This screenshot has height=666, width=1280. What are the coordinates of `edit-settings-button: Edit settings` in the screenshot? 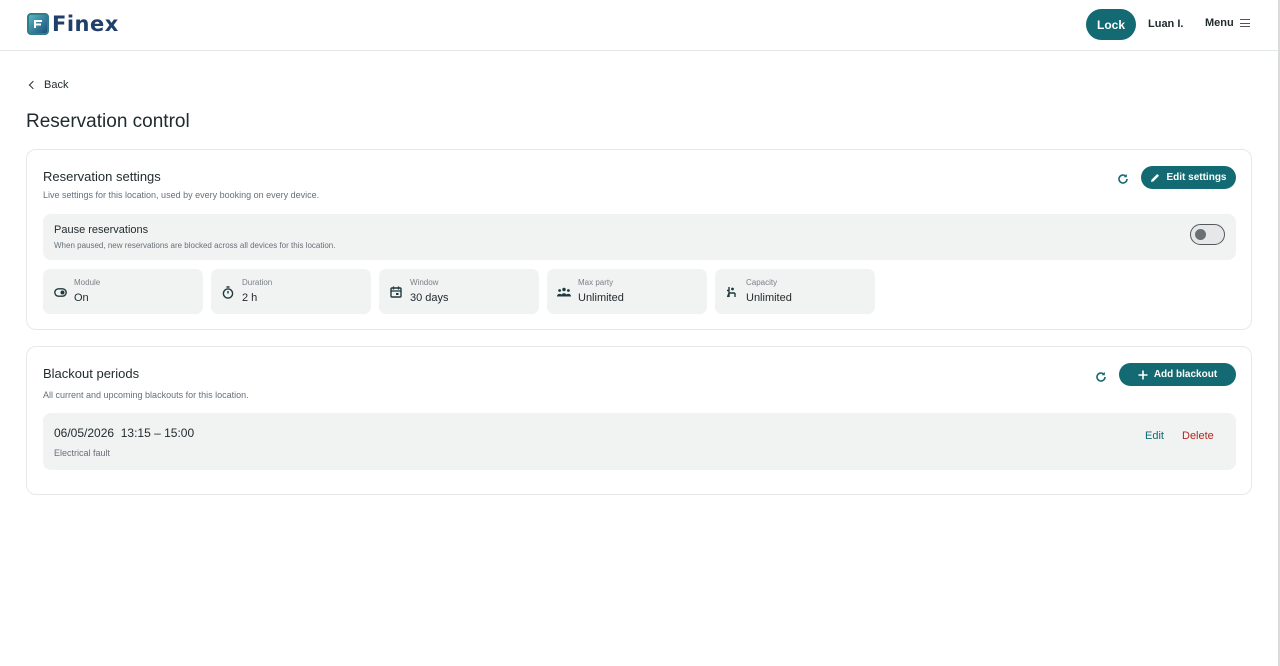 It's located at (1188, 177).